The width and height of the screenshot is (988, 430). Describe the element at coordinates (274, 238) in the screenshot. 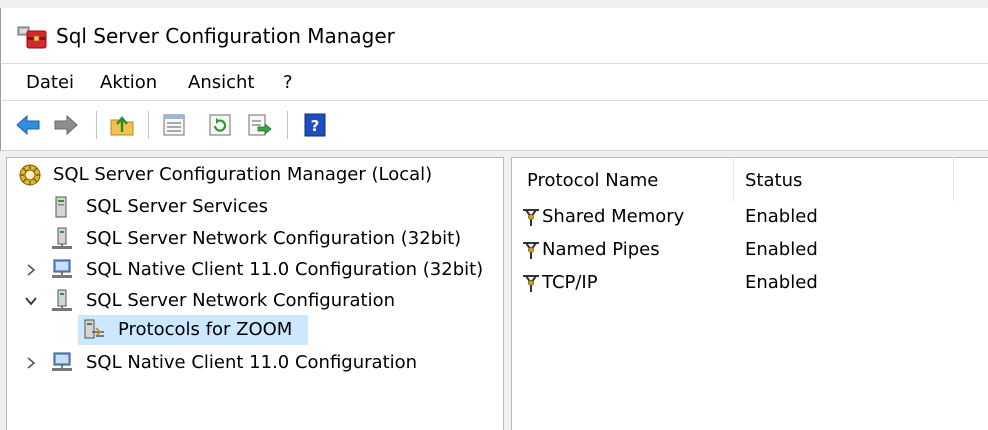

I see `tree-item-label: SQL Server Network Configuration (32bit)` at that location.